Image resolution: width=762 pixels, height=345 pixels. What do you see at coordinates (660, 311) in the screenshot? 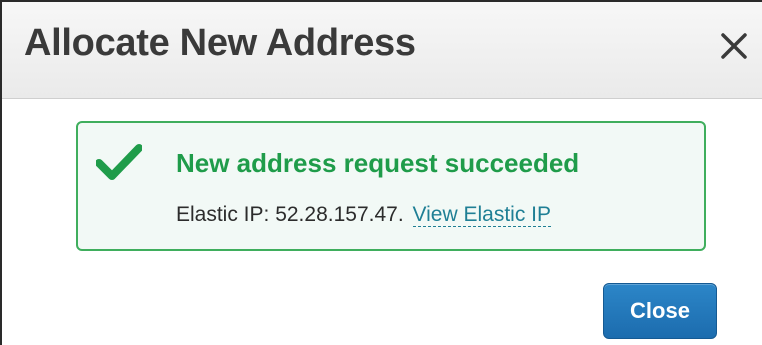
I see `close-button: Close` at bounding box center [660, 311].